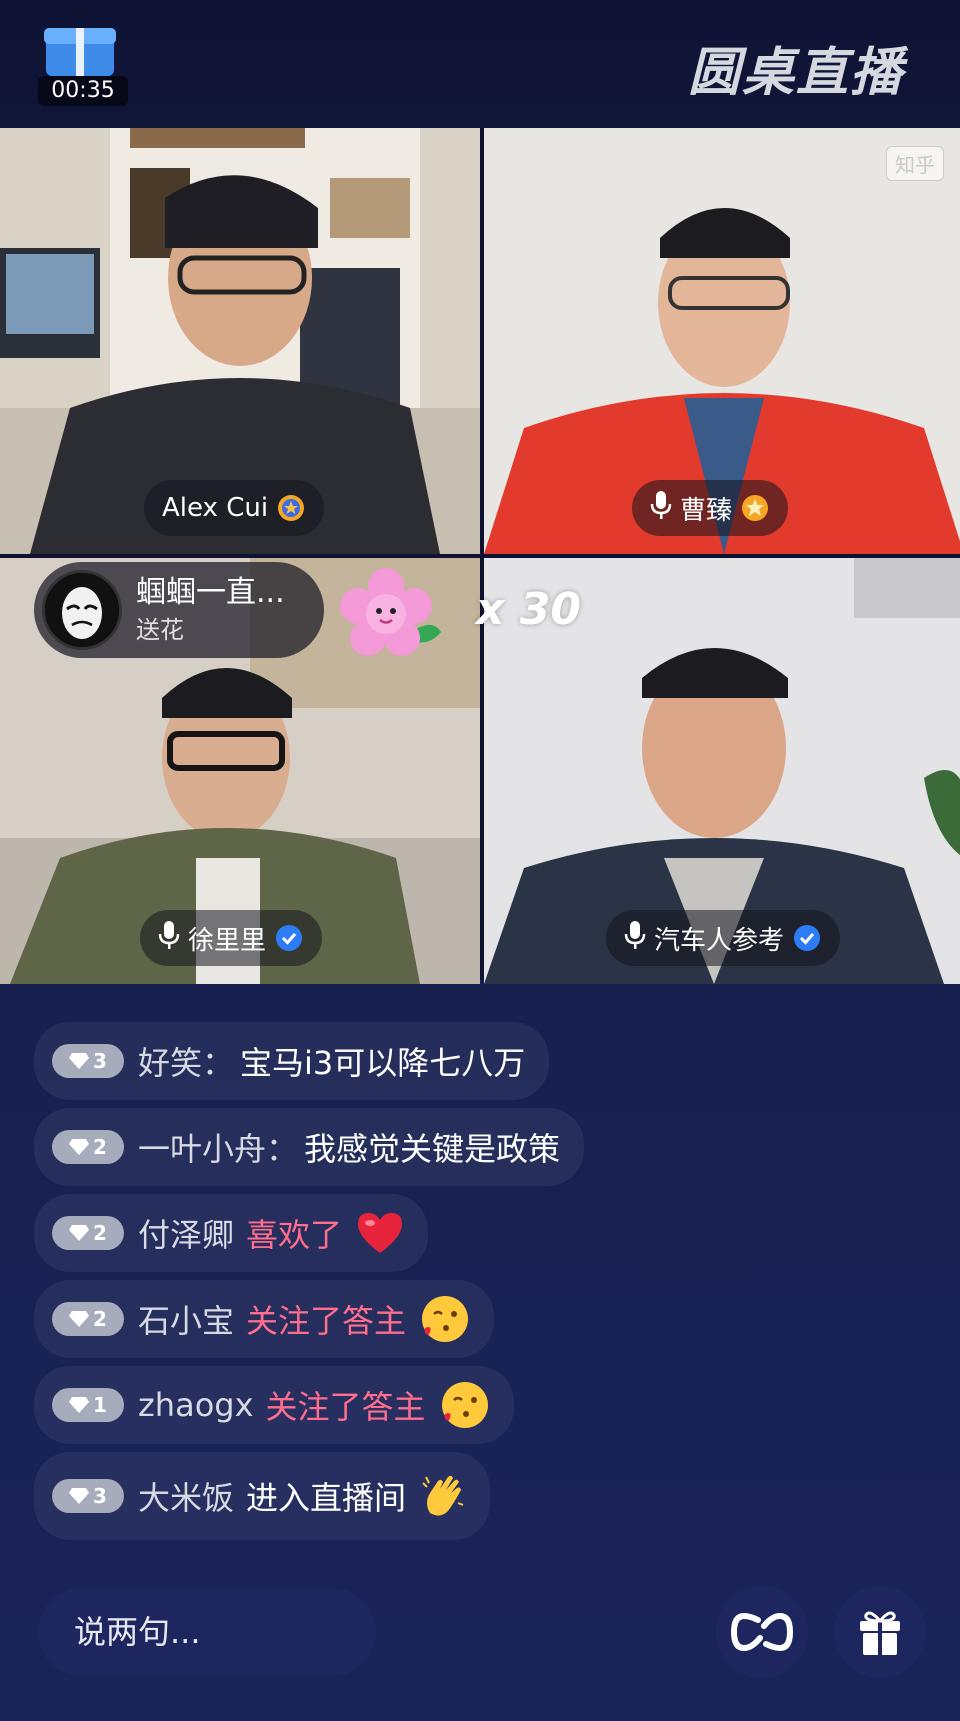 Image resolution: width=960 pixels, height=1721 pixels. What do you see at coordinates (432, 1149) in the screenshot?
I see `chat-text: 我感觉关键是政策` at bounding box center [432, 1149].